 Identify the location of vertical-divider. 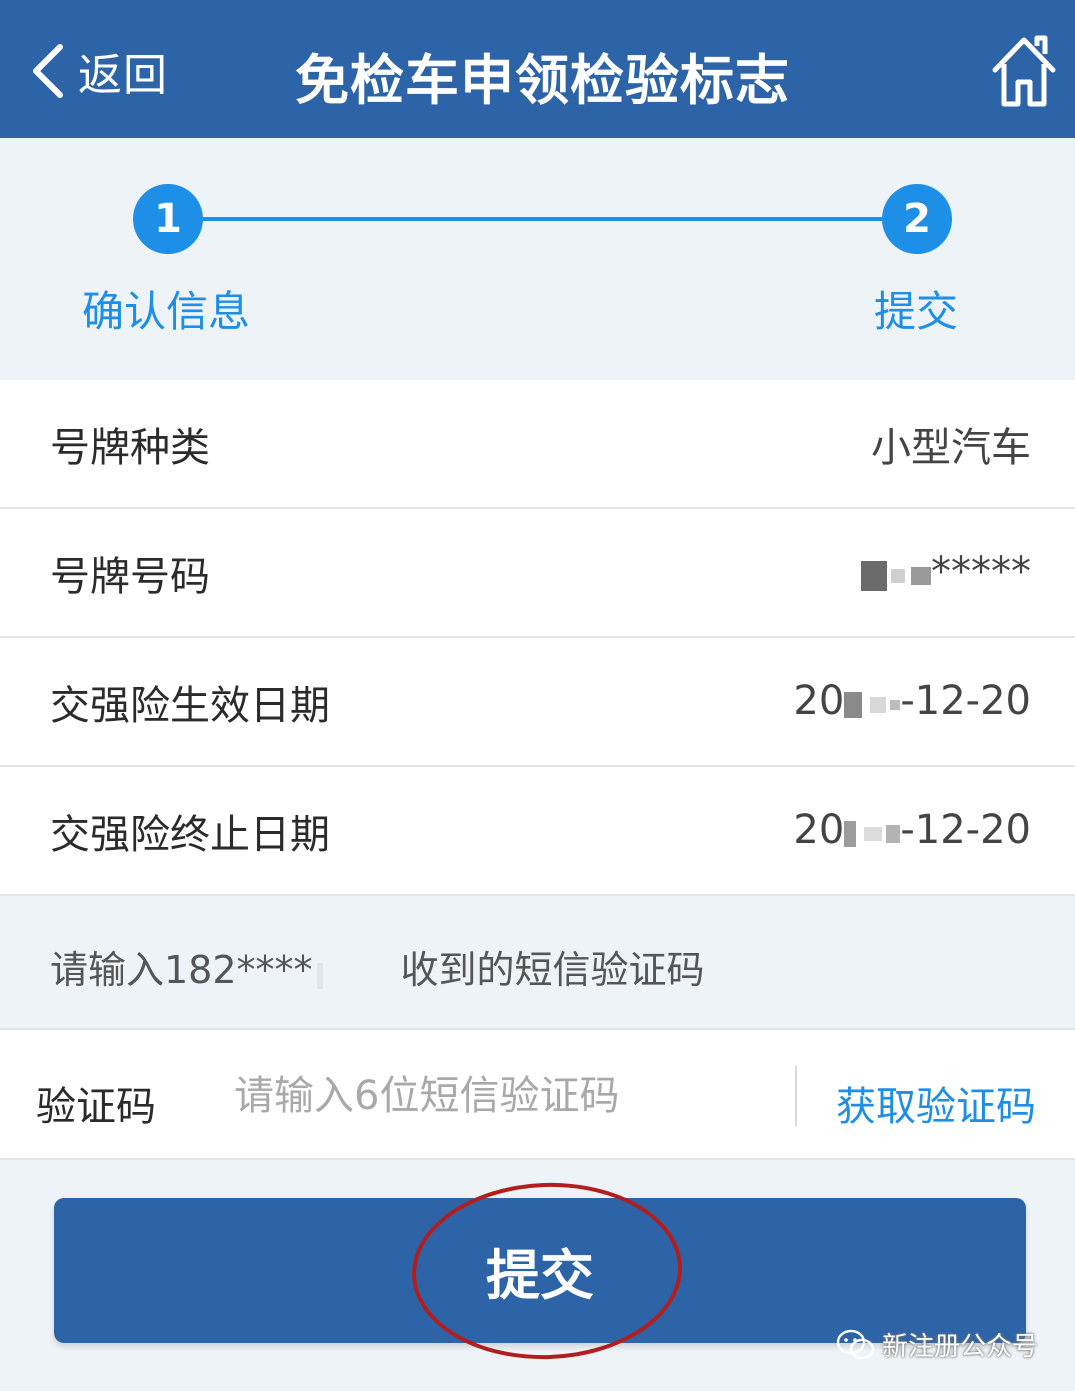
(796, 1096).